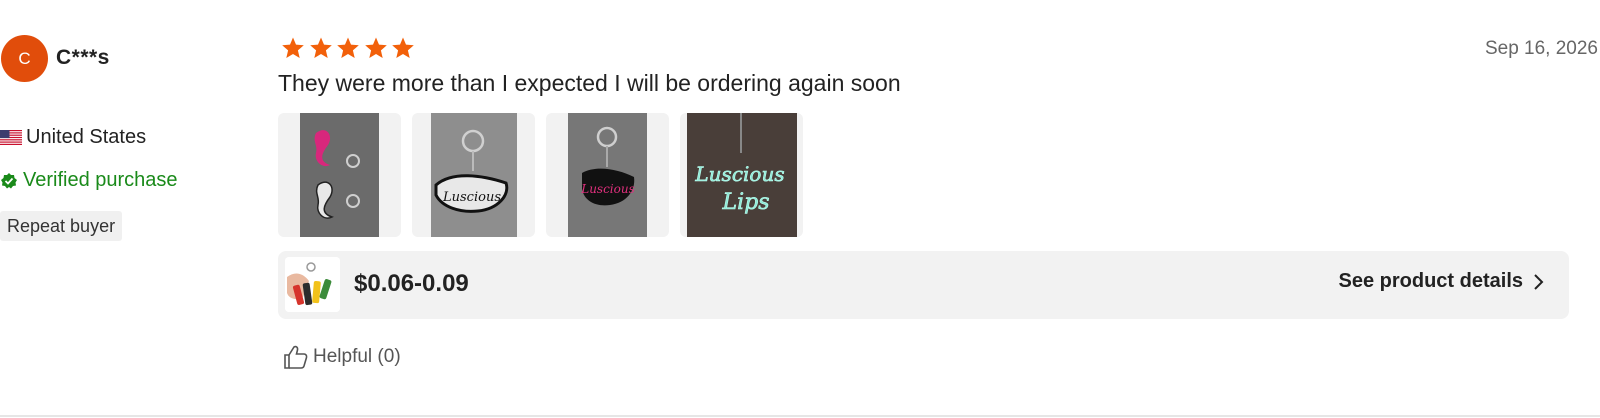 The image size is (1600, 418). I want to click on verified-label: Verified purchase, so click(100, 180).